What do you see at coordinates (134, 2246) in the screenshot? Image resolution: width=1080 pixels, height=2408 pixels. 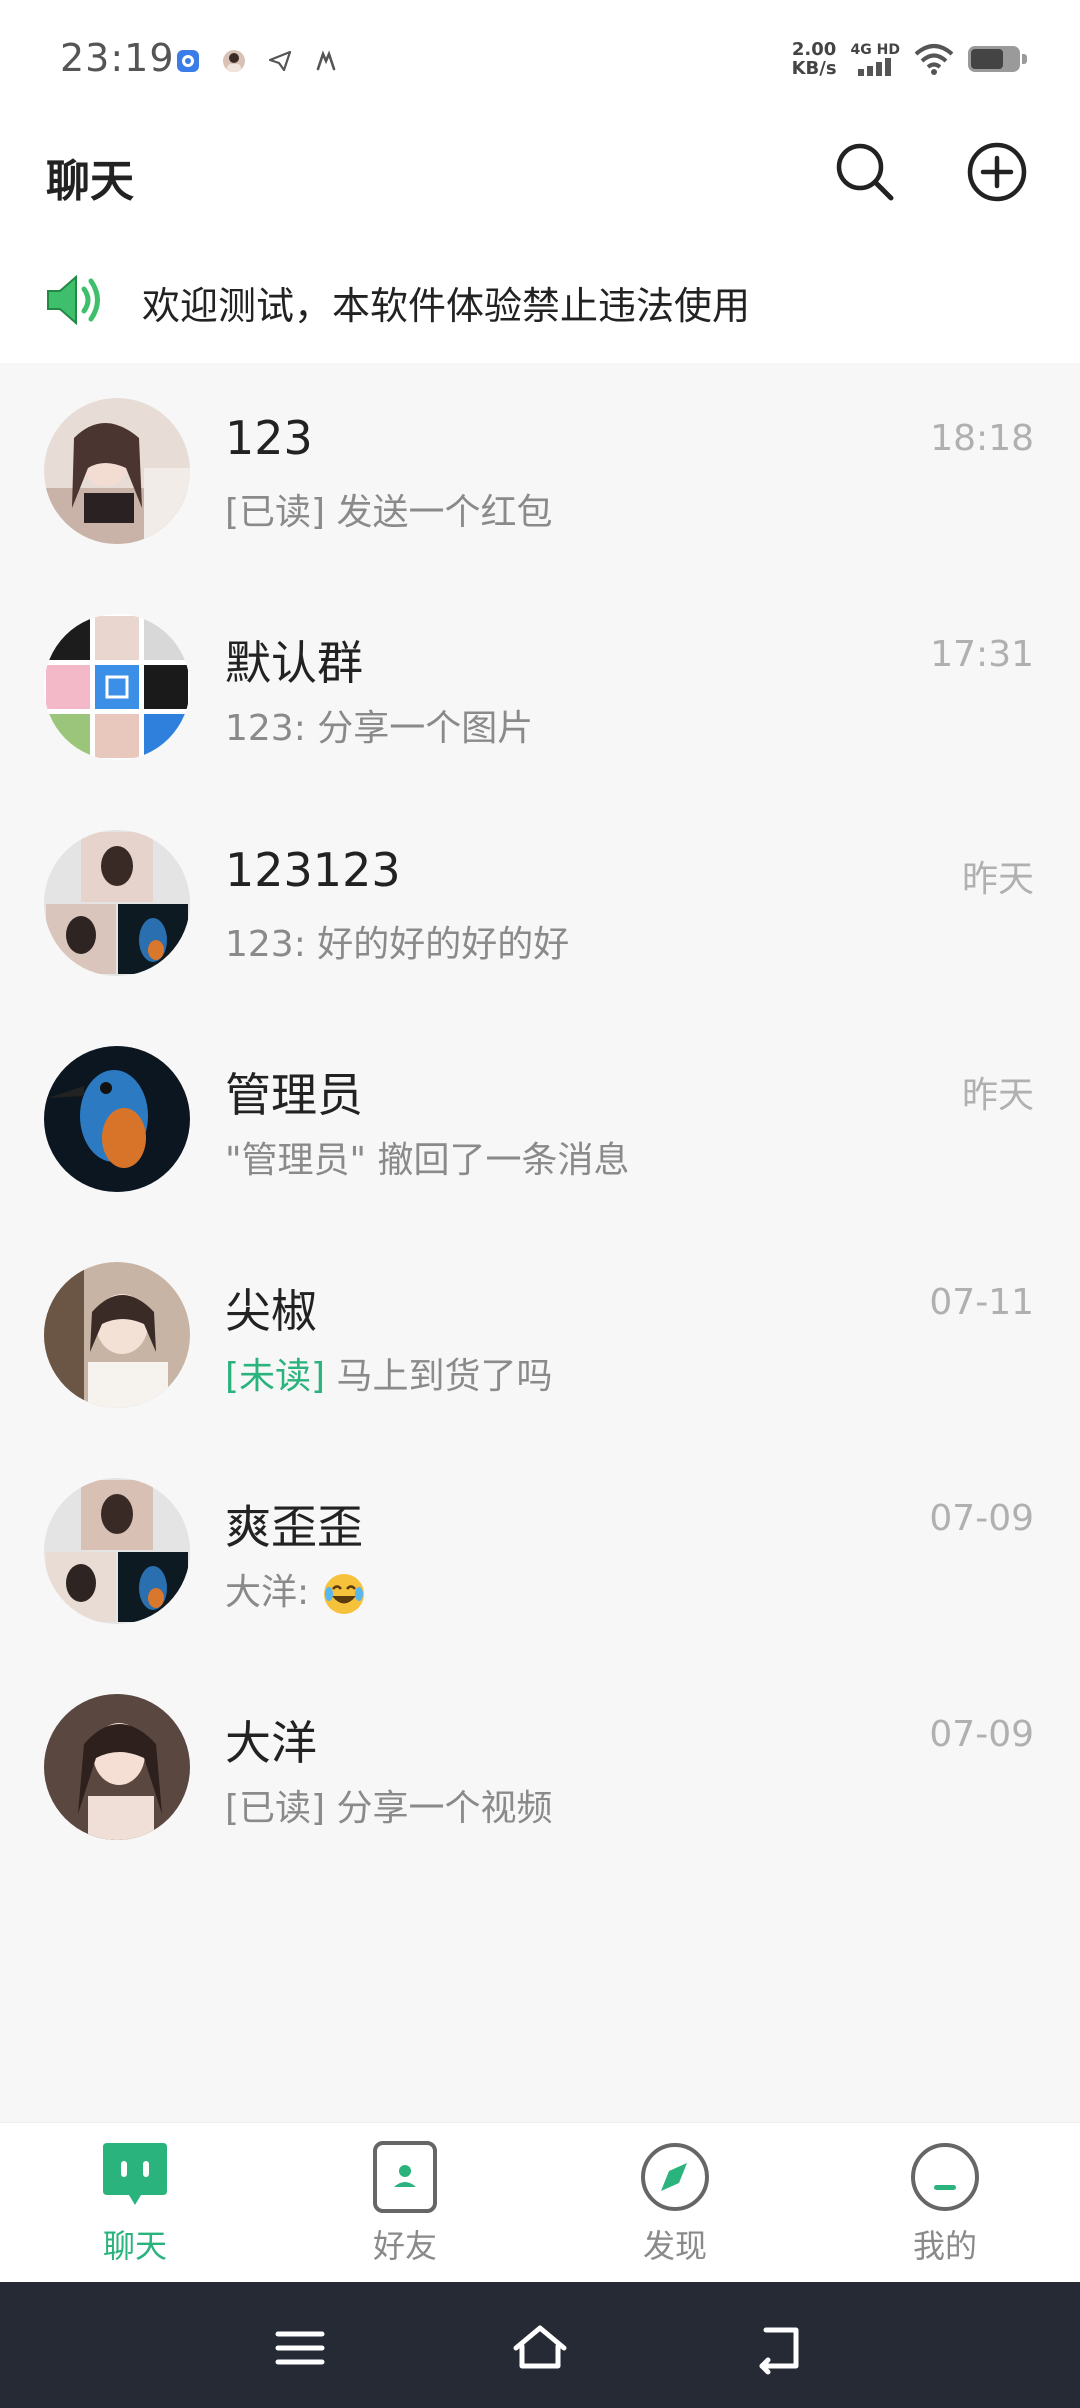 I see `tab-label: 聊天` at bounding box center [134, 2246].